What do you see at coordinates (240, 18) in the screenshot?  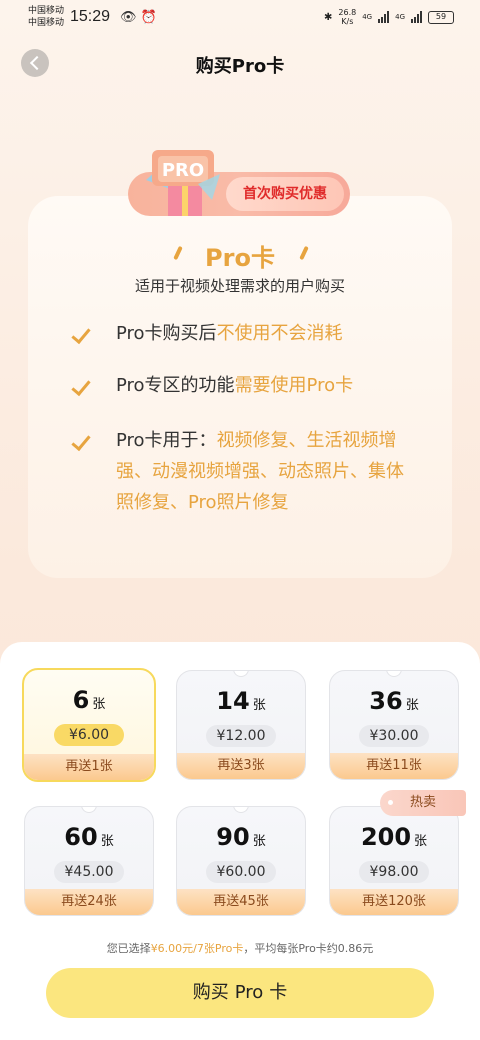 I see `status-bar: 中国移动 中国移动 15:29 👁 ⏰ ✱ 26.8 K/s 4G 4G 59` at bounding box center [240, 18].